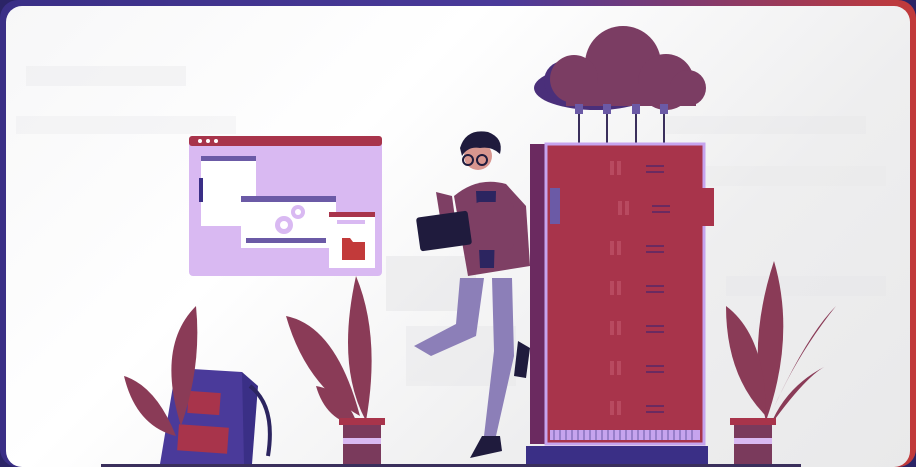 This screenshot has width=916, height=467. What do you see at coordinates (335, 370) in the screenshot?
I see `plant-middle` at bounding box center [335, 370].